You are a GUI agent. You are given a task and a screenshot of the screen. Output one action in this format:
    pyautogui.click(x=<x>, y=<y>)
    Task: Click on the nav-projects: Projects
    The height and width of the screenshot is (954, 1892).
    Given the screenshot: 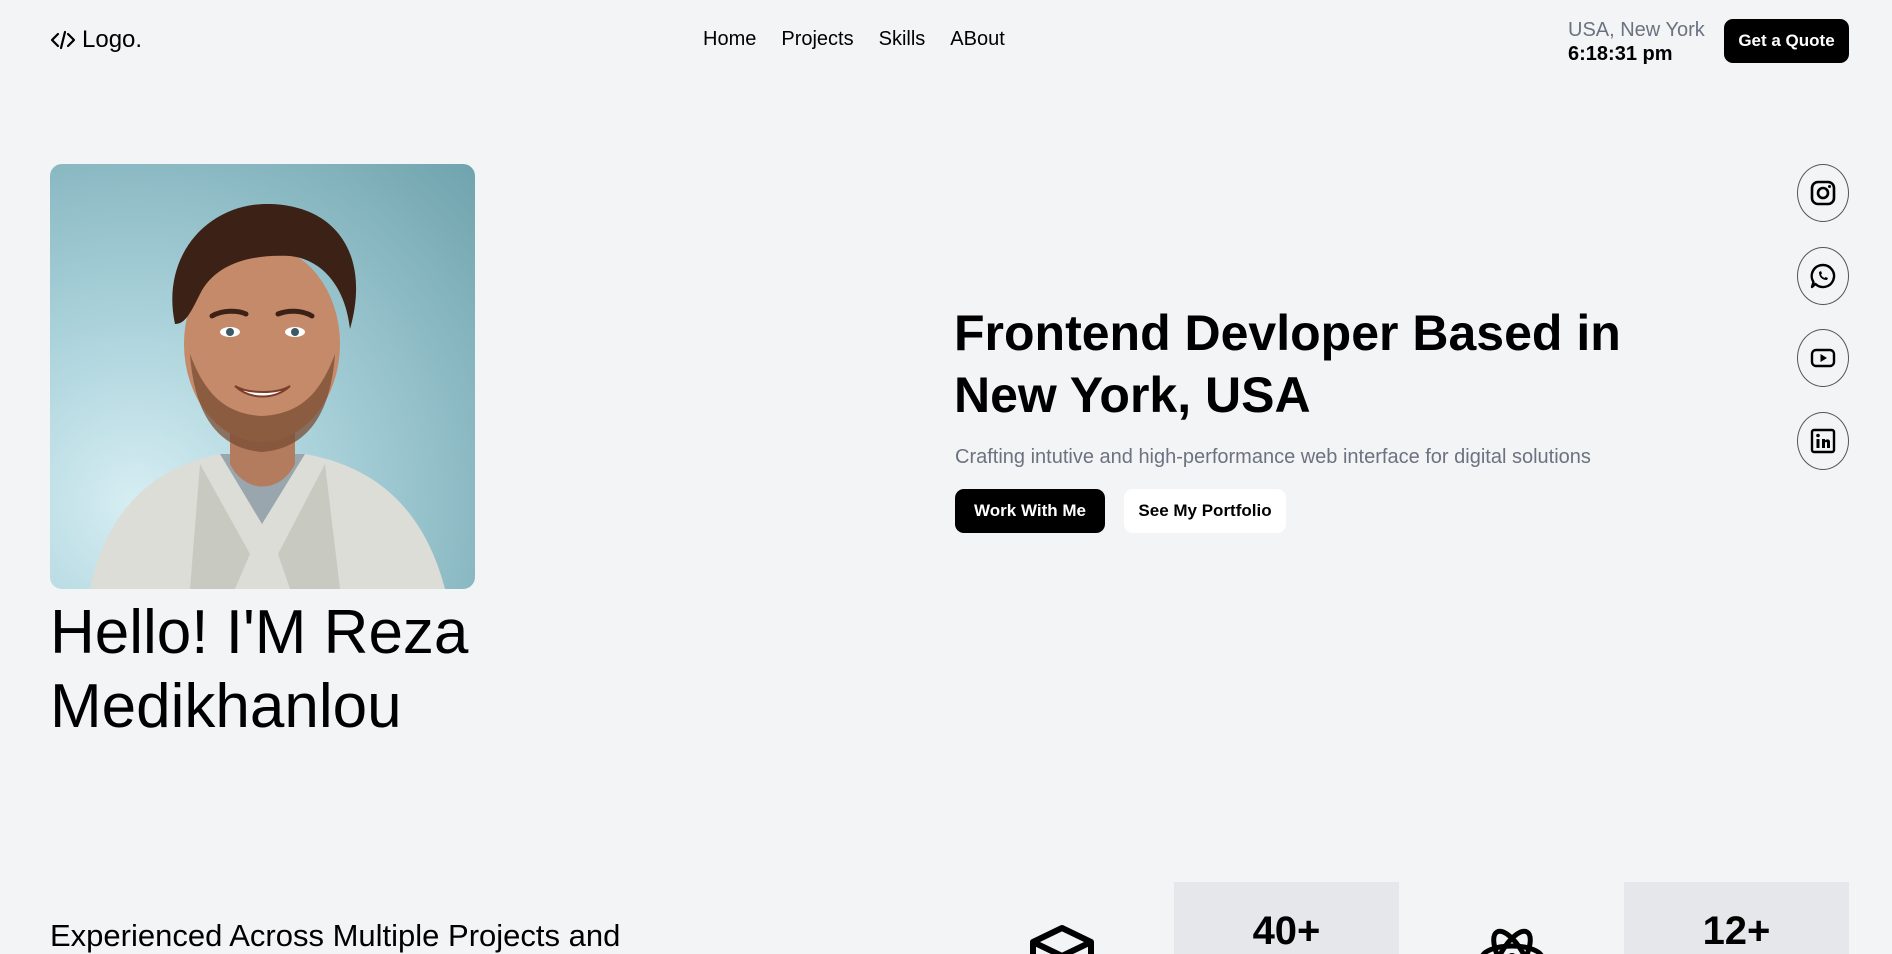 What is the action you would take?
    pyautogui.click(x=817, y=39)
    